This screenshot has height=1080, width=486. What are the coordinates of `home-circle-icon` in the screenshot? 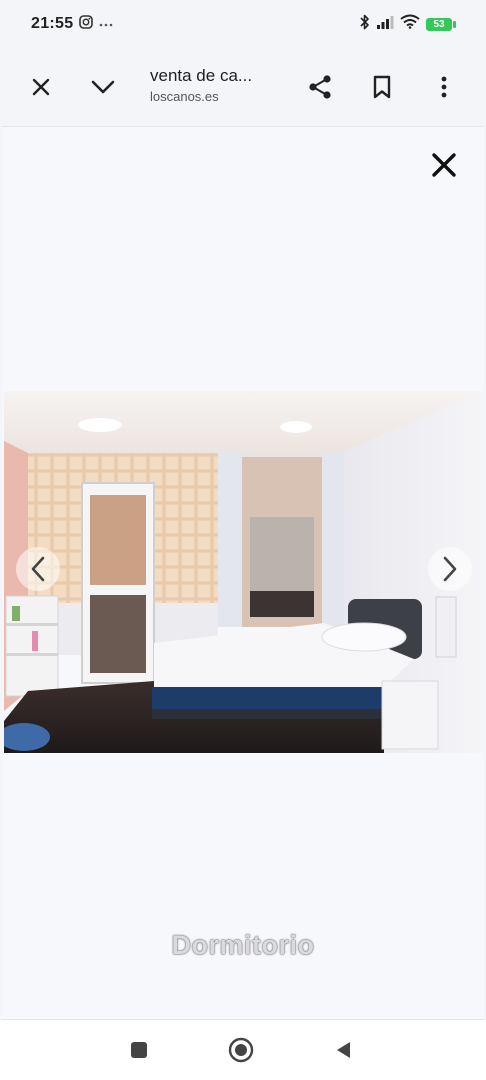 It's located at (241, 1050).